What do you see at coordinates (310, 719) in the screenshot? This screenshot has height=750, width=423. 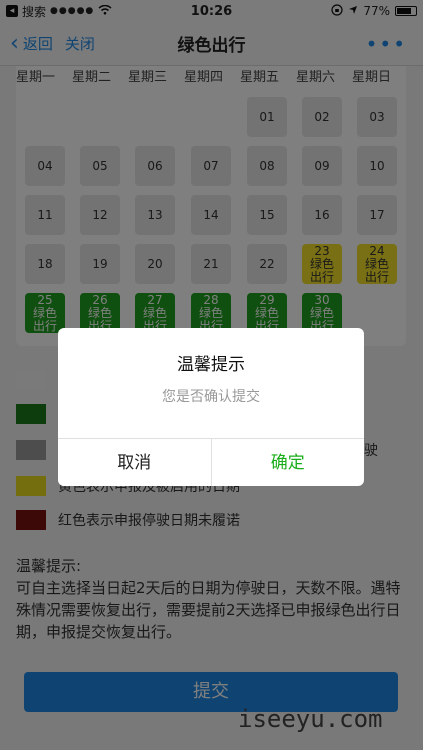 I see `watermark: iseeyu.com` at bounding box center [310, 719].